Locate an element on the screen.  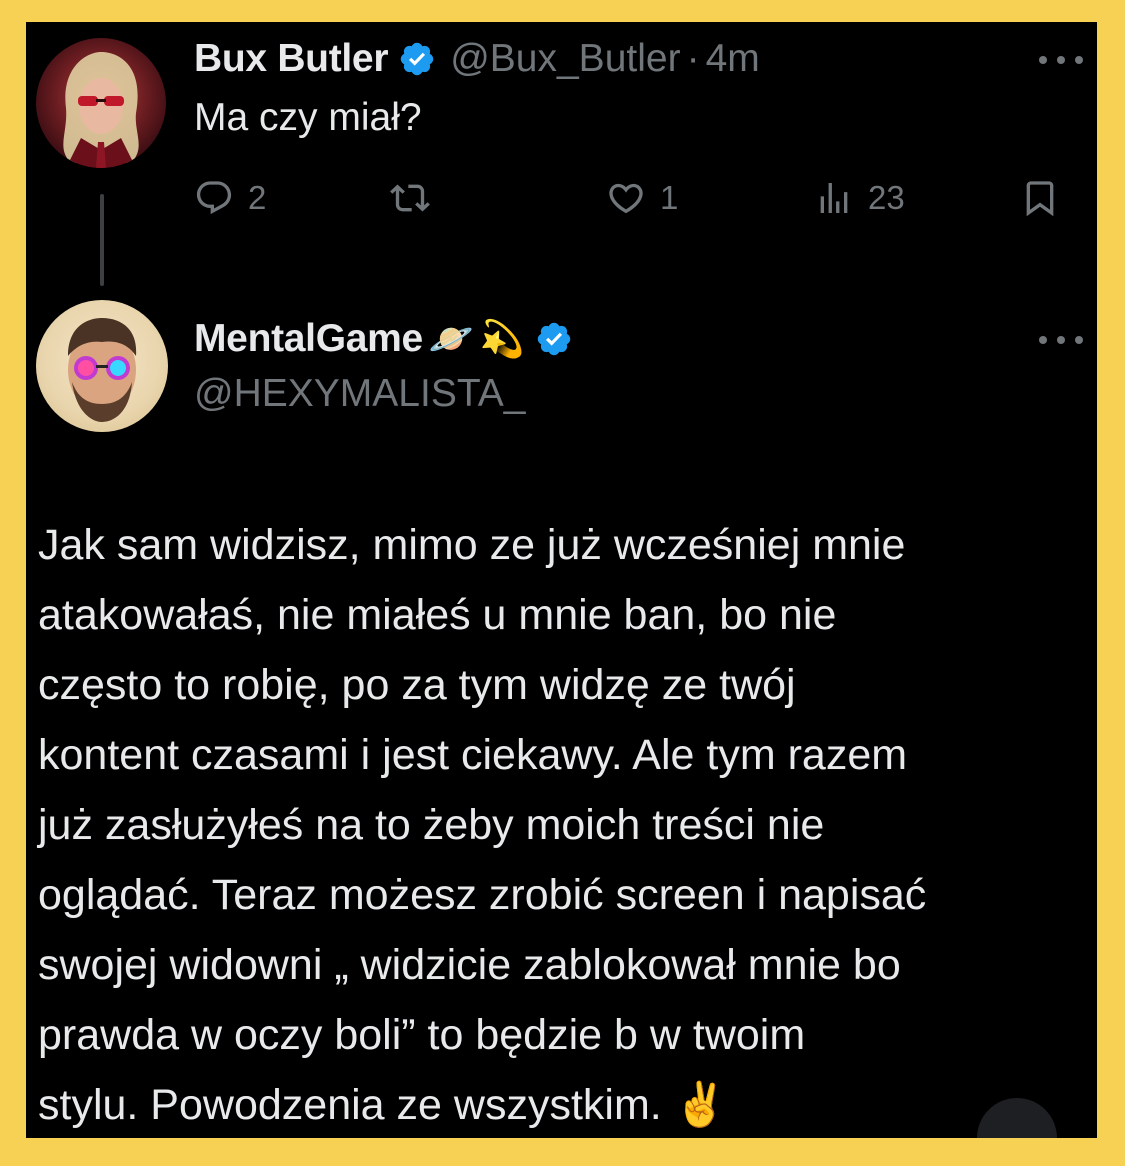
tweet-header: Bux Butler @Bux_Butler · 4m is located at coordinates (477, 59).